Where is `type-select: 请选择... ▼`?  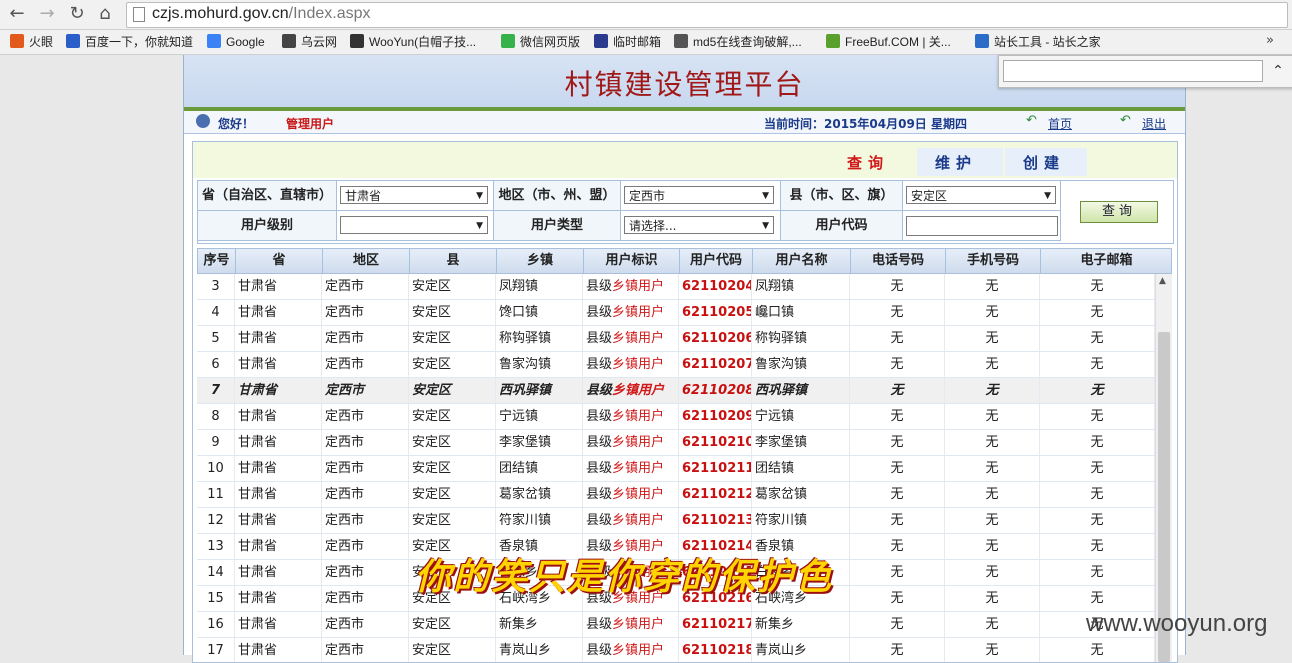 type-select: 请选择... ▼ is located at coordinates (699, 225).